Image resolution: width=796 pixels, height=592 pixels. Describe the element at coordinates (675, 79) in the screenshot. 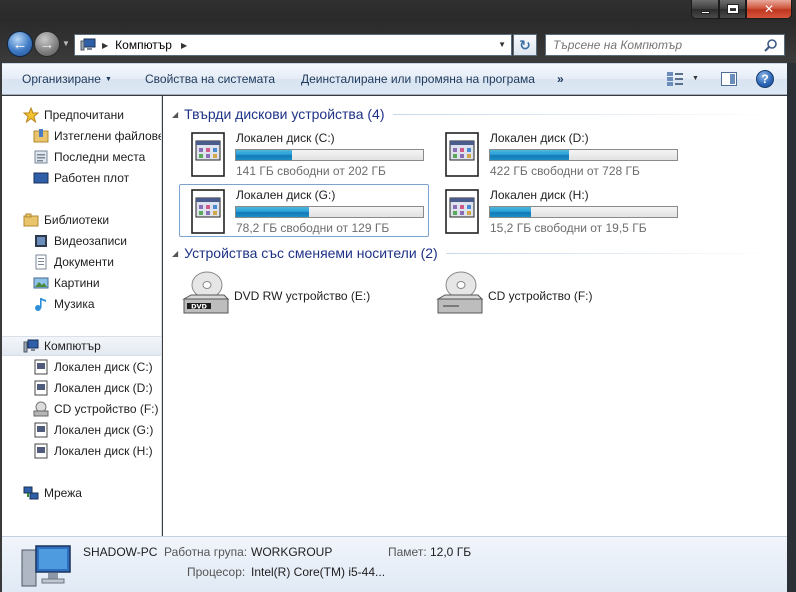

I see `change-view-icon` at that location.